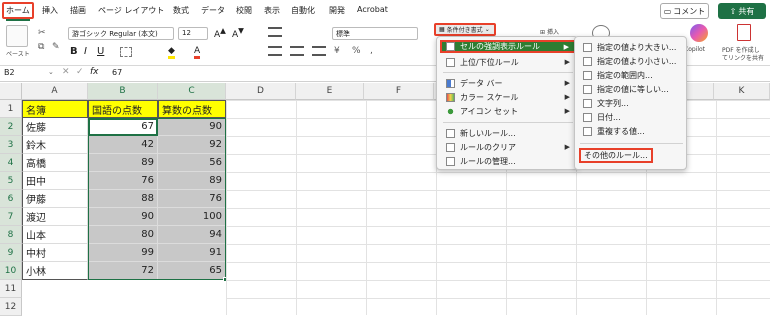 The width and height of the screenshot is (770, 316). I want to click on name-cell: 小林, so click(55, 271).